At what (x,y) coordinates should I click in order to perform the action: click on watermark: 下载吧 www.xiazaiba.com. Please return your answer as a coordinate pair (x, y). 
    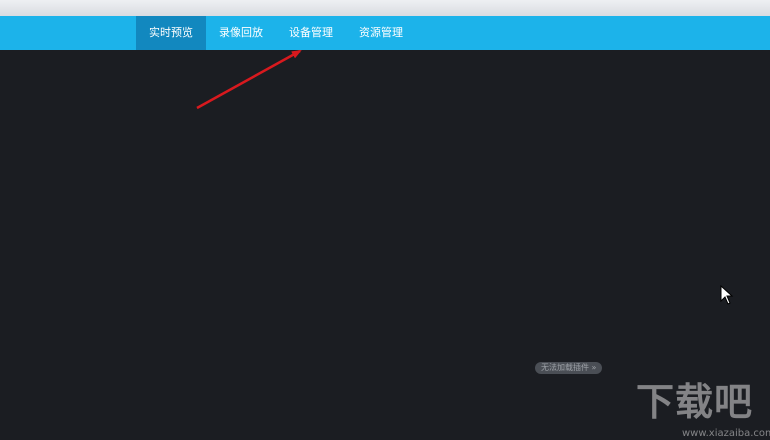
    Looking at the image, I should click on (703, 410).